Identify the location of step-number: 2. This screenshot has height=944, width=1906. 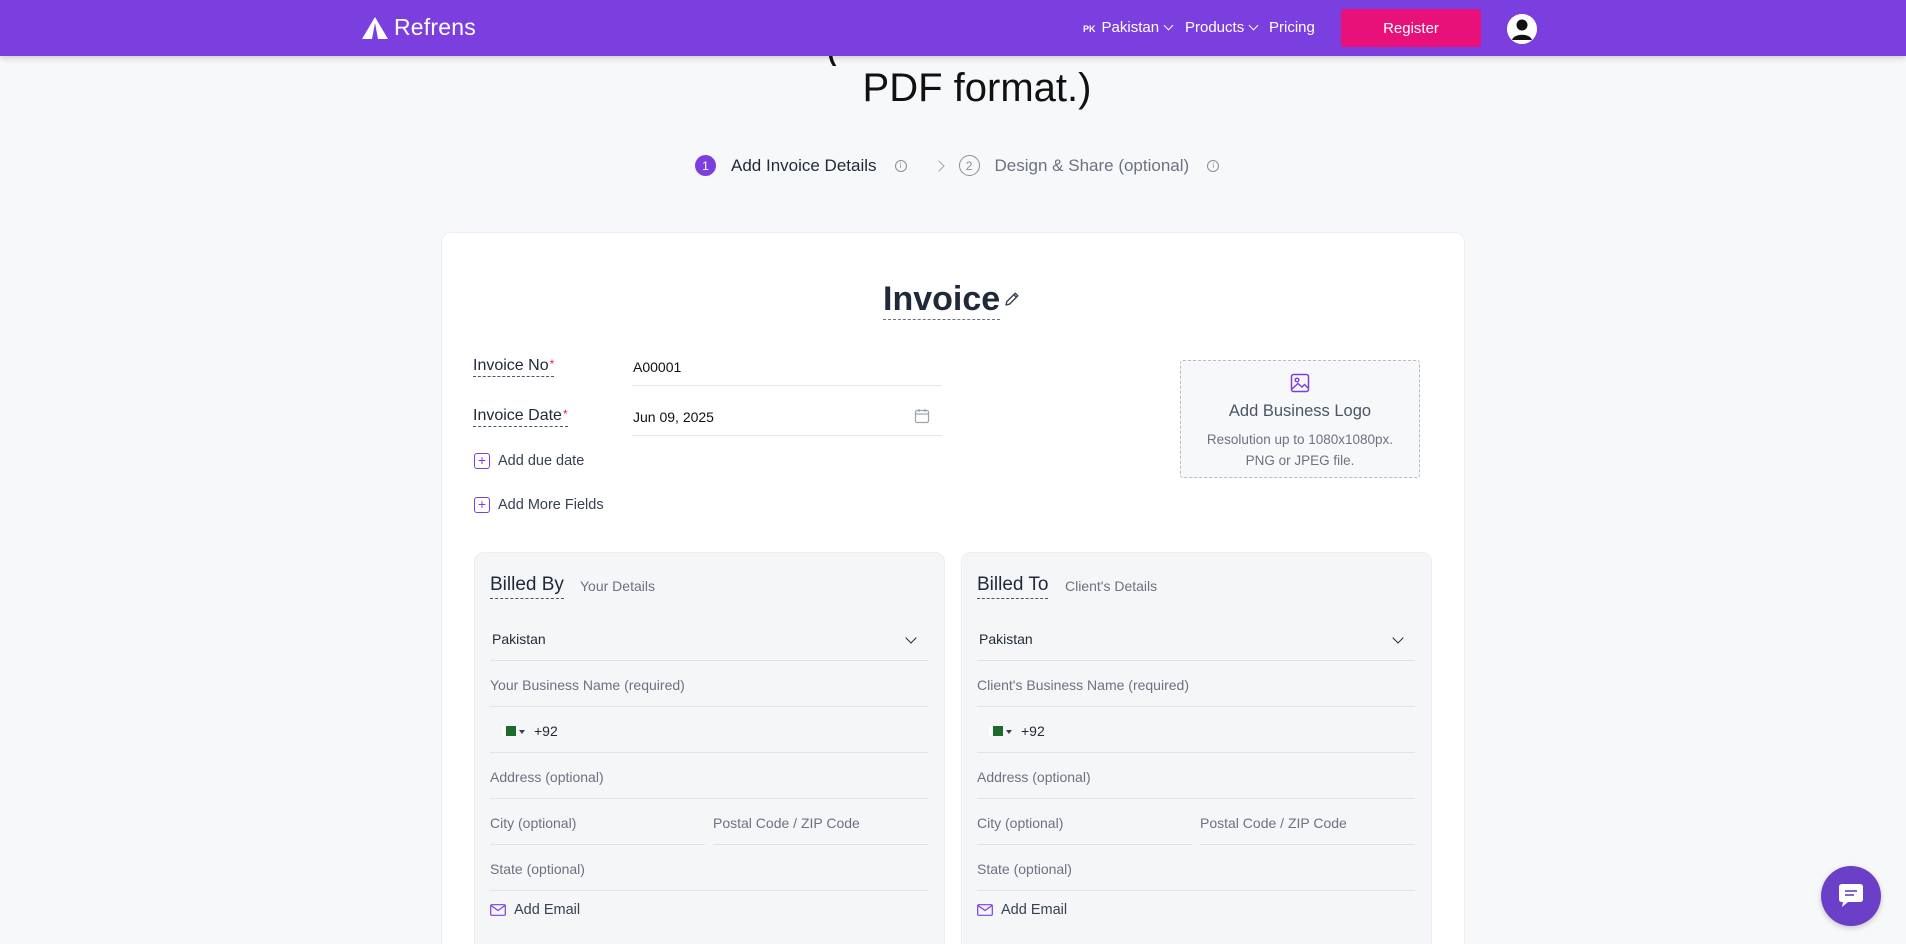
(969, 165).